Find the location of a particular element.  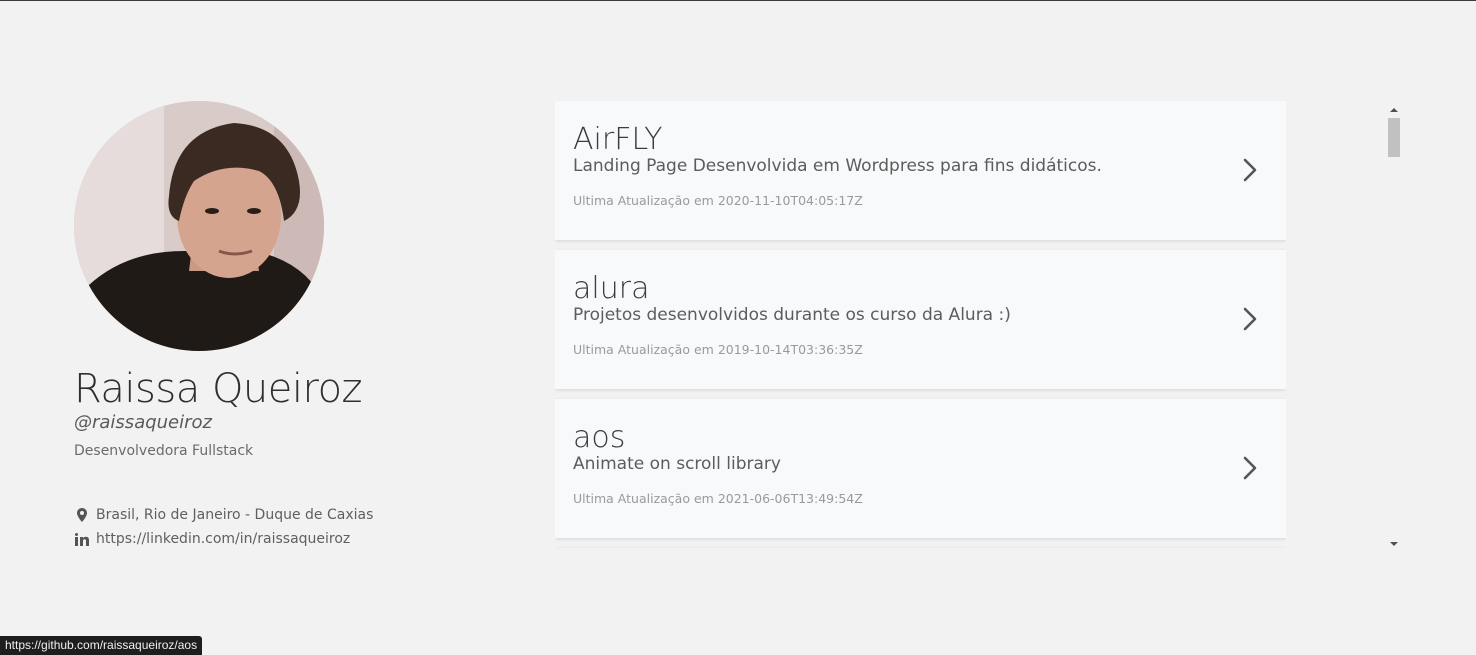

repo-updated-date: 2019-10-14T03:36:35Z is located at coordinates (790, 349).